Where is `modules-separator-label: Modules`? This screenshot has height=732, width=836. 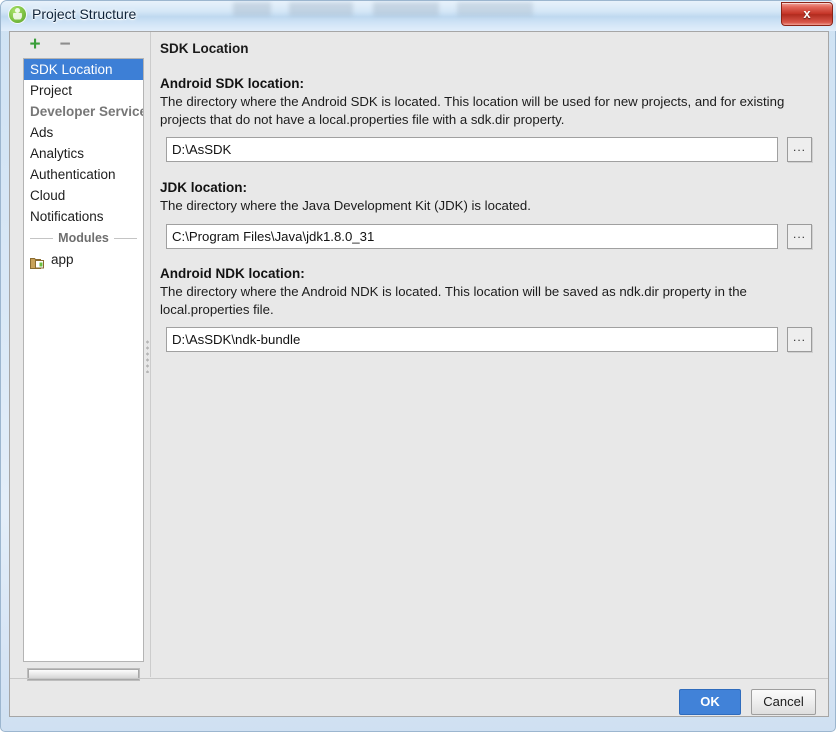
modules-separator-label: Modules is located at coordinates (83, 238).